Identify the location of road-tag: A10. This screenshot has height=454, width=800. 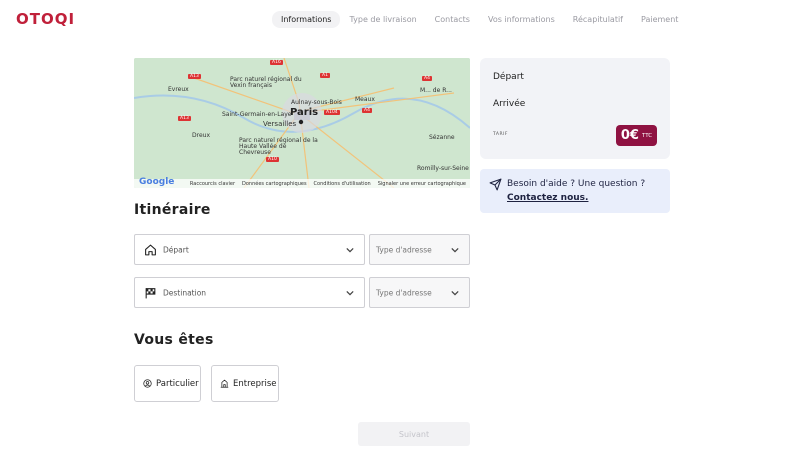
(272, 159).